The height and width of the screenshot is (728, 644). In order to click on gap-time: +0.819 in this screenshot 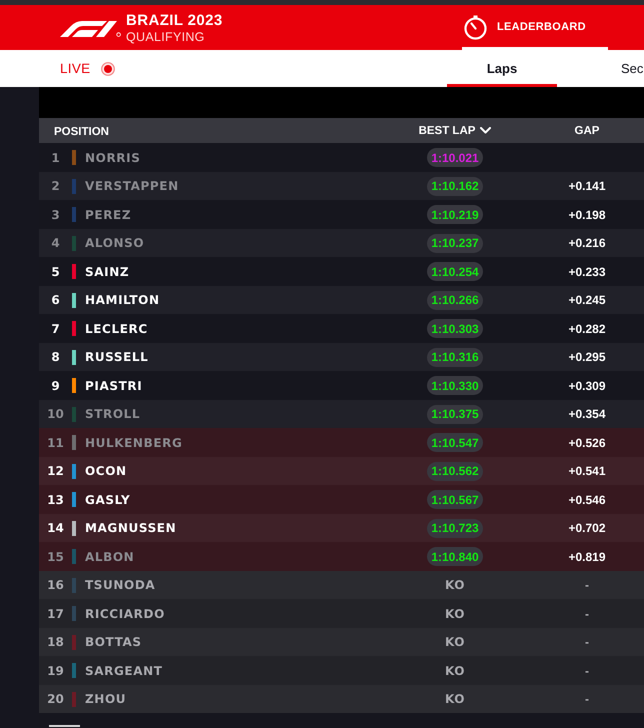, I will do `click(587, 557)`.